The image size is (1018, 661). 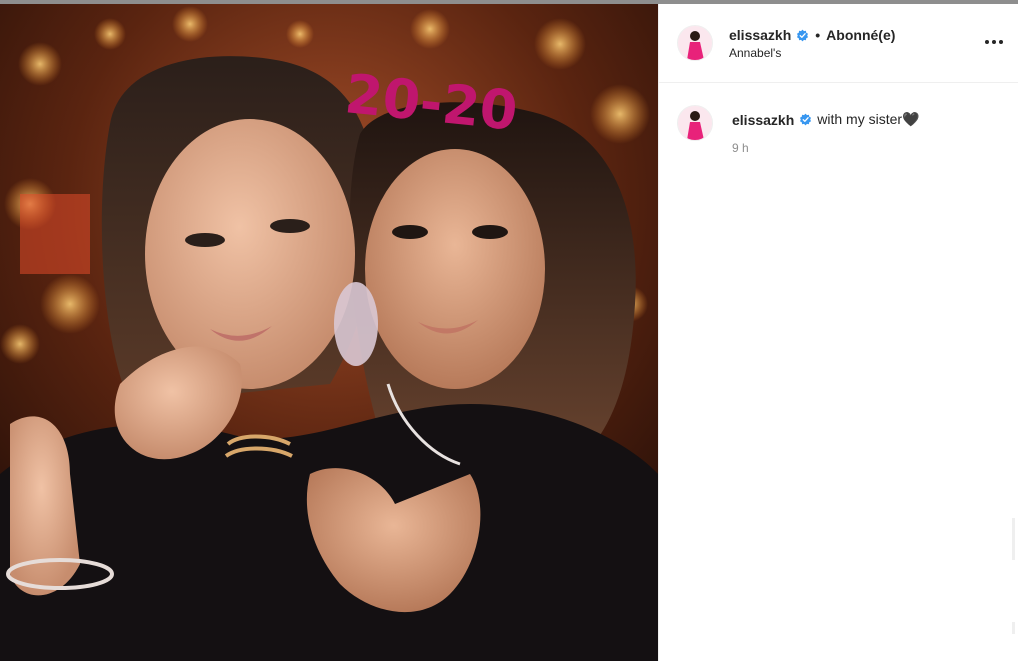 I want to click on caption-timestamp: 9 h, so click(x=740, y=148).